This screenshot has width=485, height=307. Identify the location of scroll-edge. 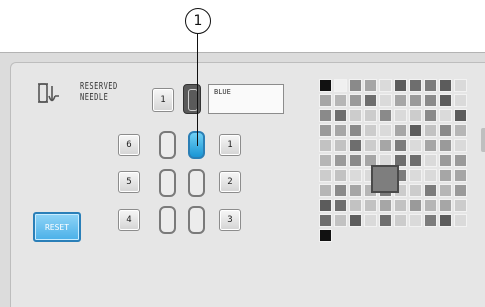
(483, 140).